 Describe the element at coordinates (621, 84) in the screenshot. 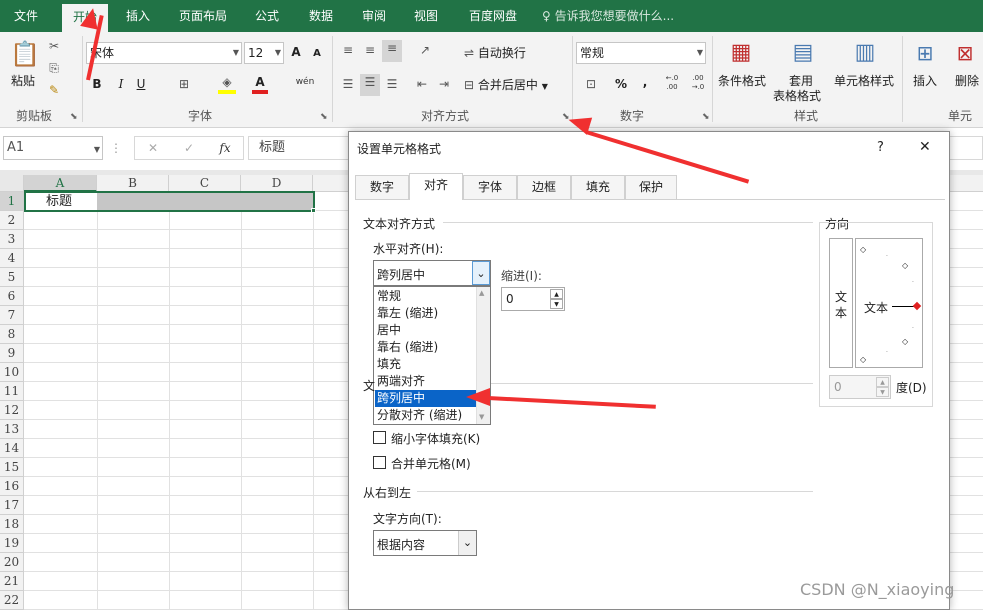

I see `percent-button: %` at that location.